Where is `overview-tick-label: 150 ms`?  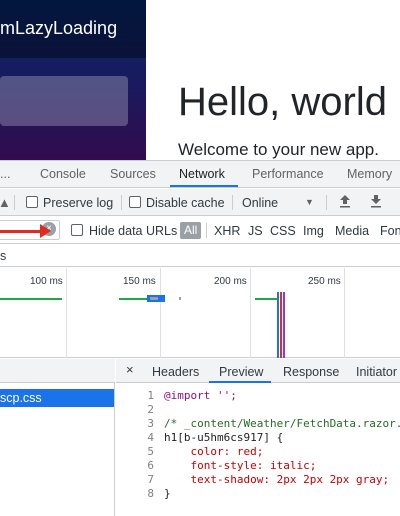
overview-tick-label: 150 ms is located at coordinates (139, 281).